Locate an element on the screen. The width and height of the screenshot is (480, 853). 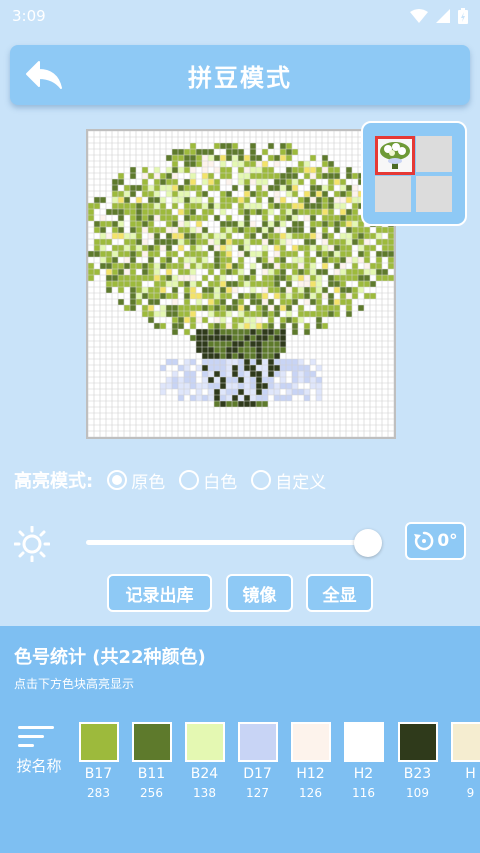
color-count-label: 256 is located at coordinates (151, 793).